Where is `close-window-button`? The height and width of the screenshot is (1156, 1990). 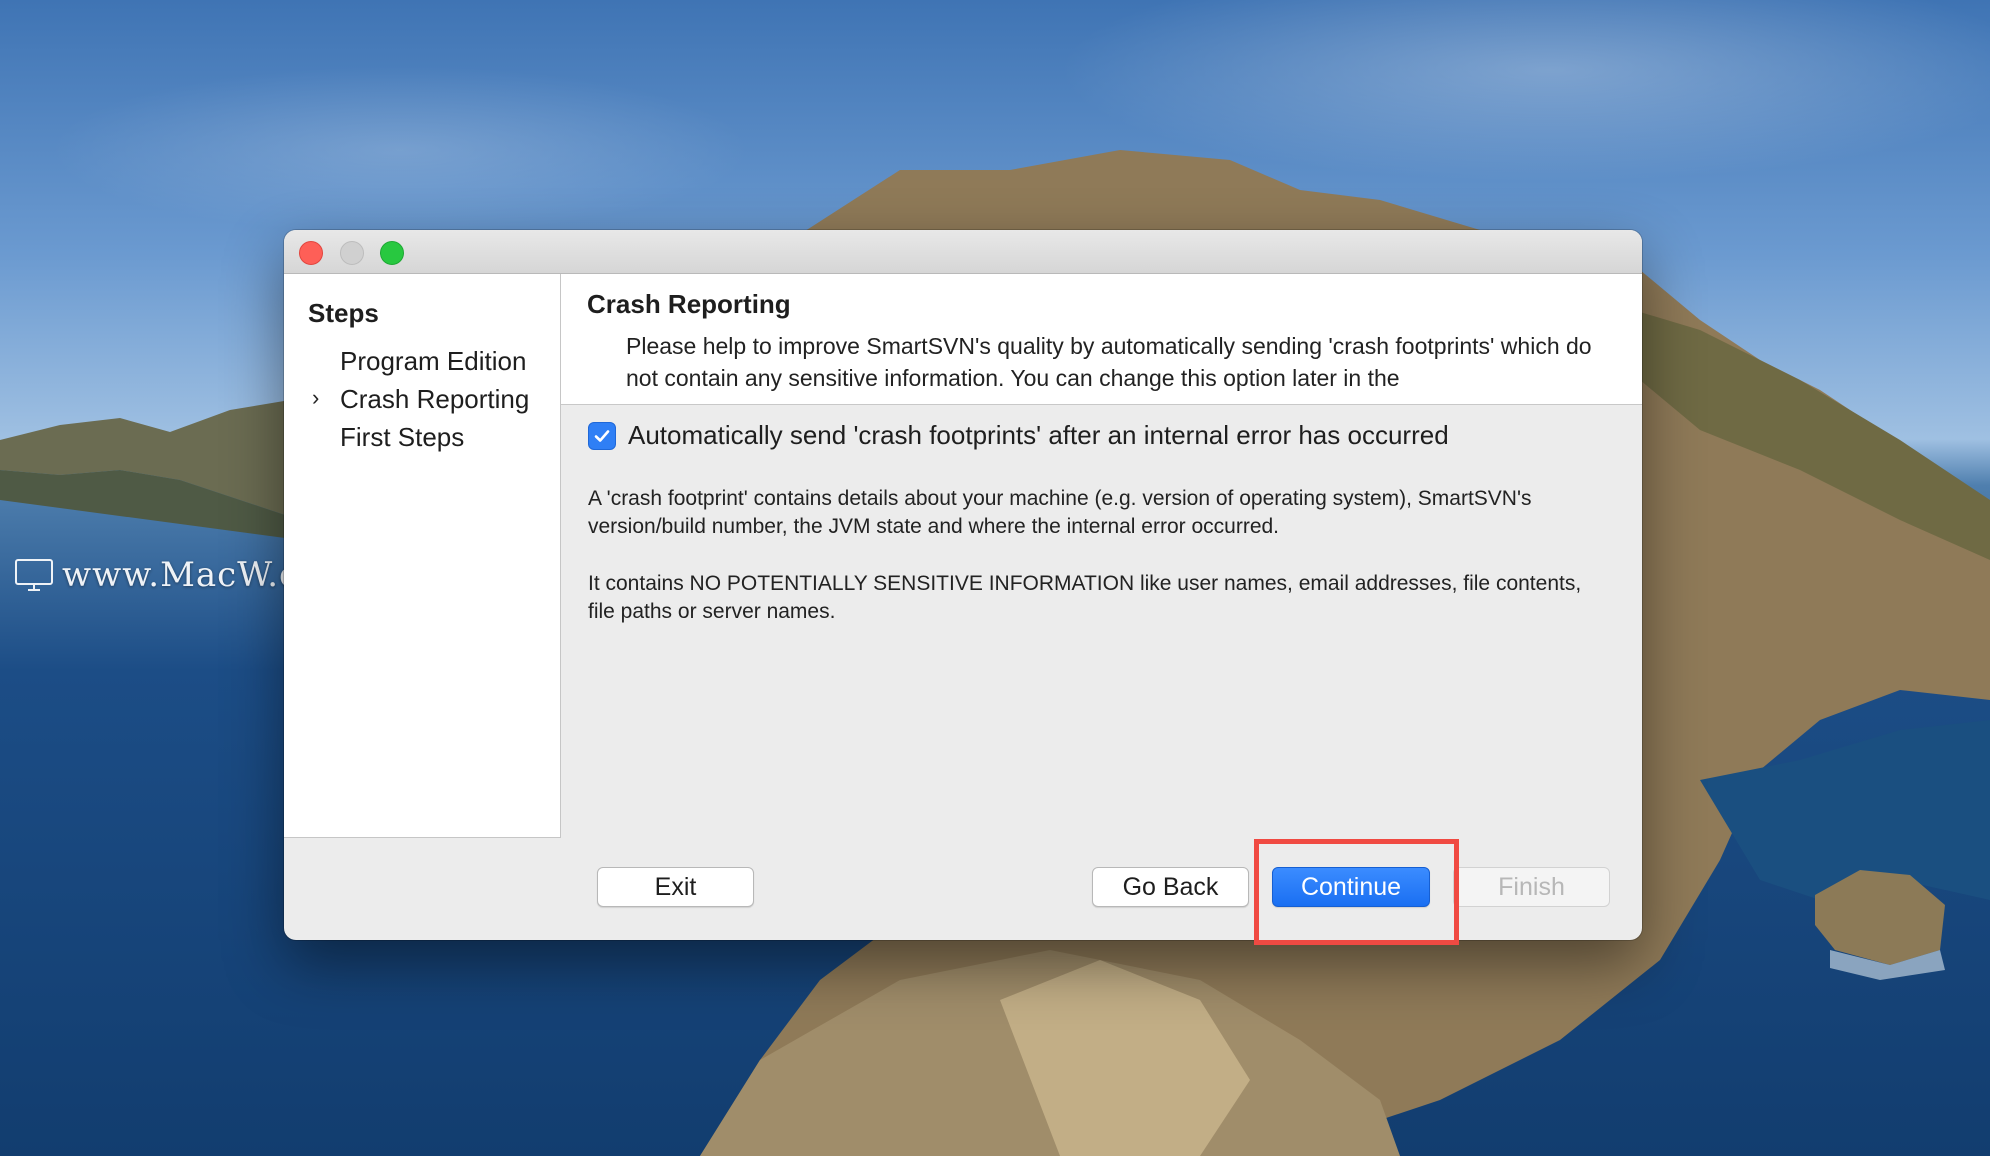
close-window-button is located at coordinates (311, 253).